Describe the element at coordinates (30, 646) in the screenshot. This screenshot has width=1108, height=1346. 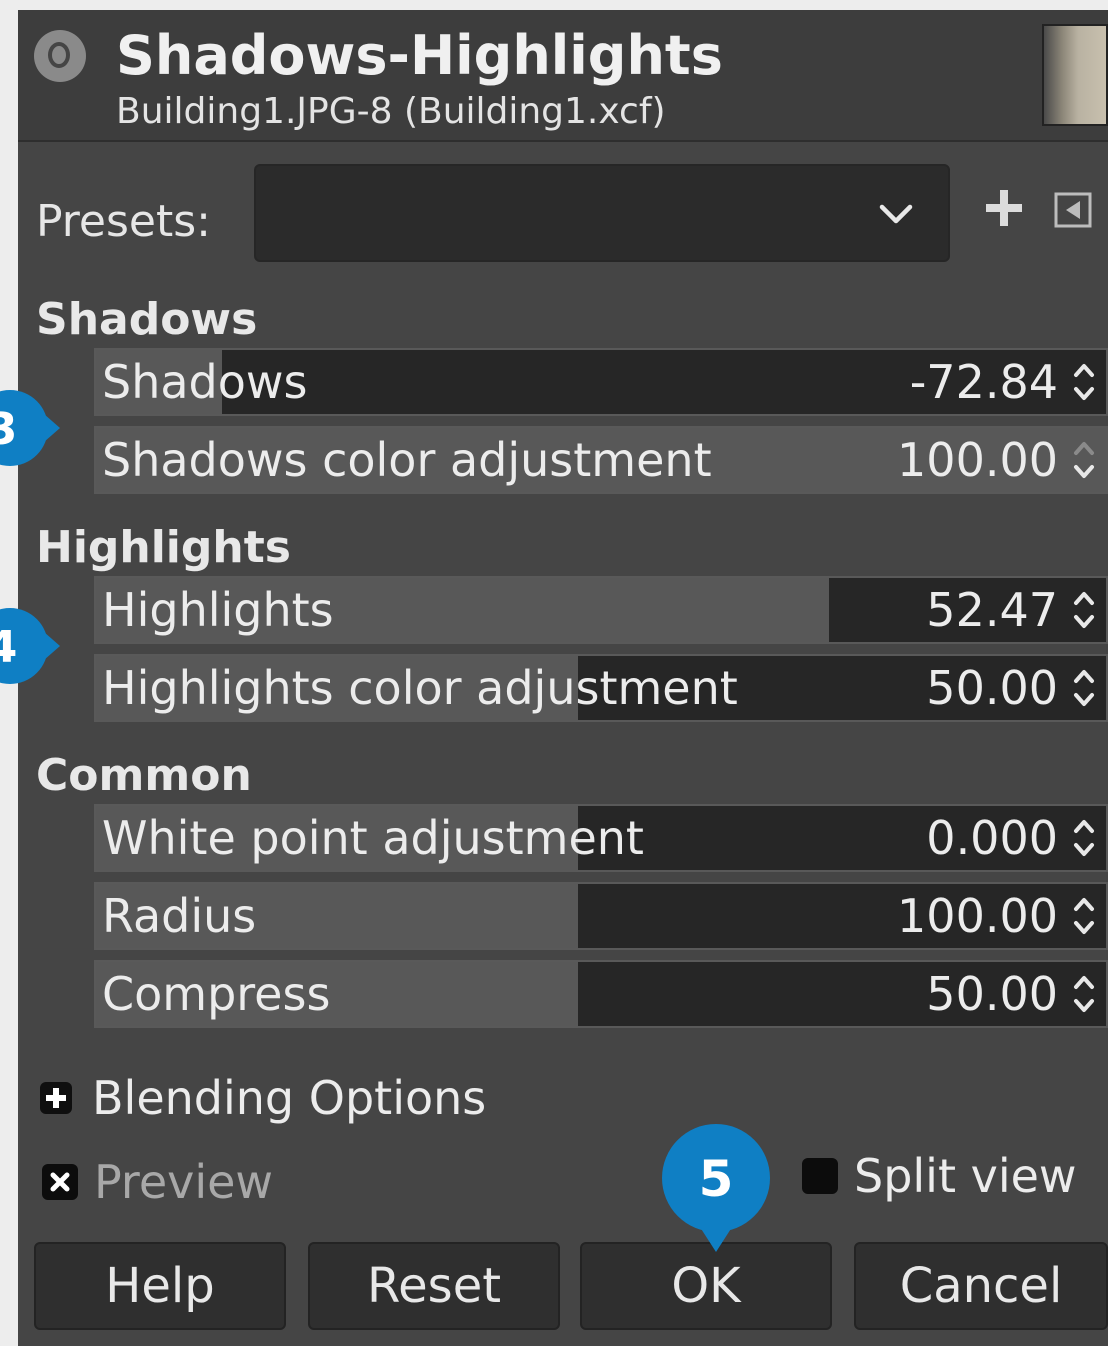
I see `callout-badge-4: 4` at that location.